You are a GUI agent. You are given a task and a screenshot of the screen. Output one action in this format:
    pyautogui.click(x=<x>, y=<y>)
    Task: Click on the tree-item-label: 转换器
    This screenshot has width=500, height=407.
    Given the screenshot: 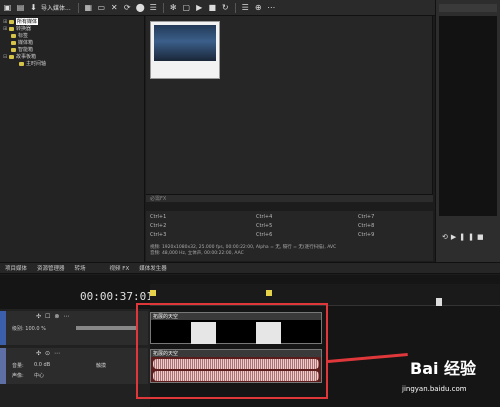 What is the action you would take?
    pyautogui.click(x=24, y=29)
    